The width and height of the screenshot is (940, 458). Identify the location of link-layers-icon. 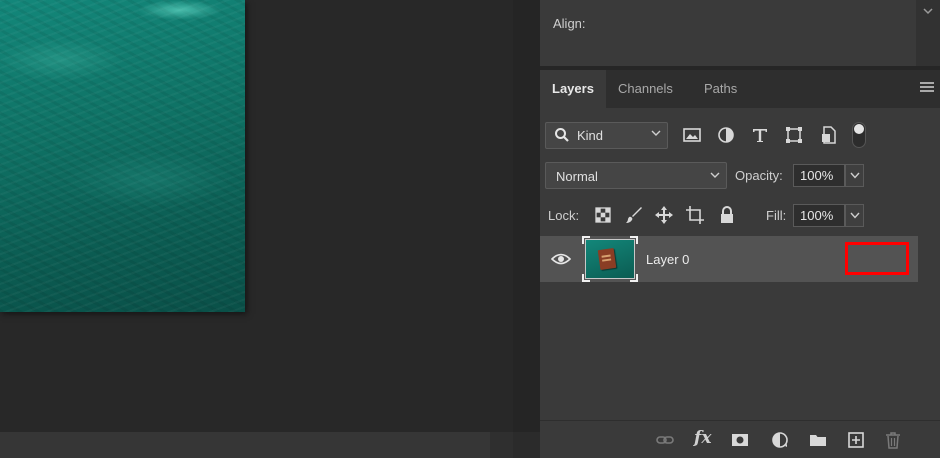
(665, 440).